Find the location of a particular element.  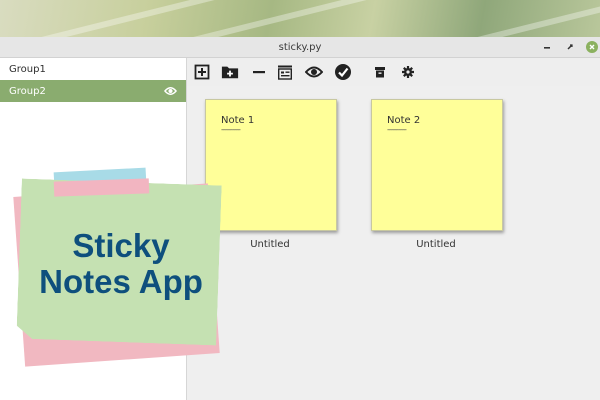

properties-icon is located at coordinates (285, 72).